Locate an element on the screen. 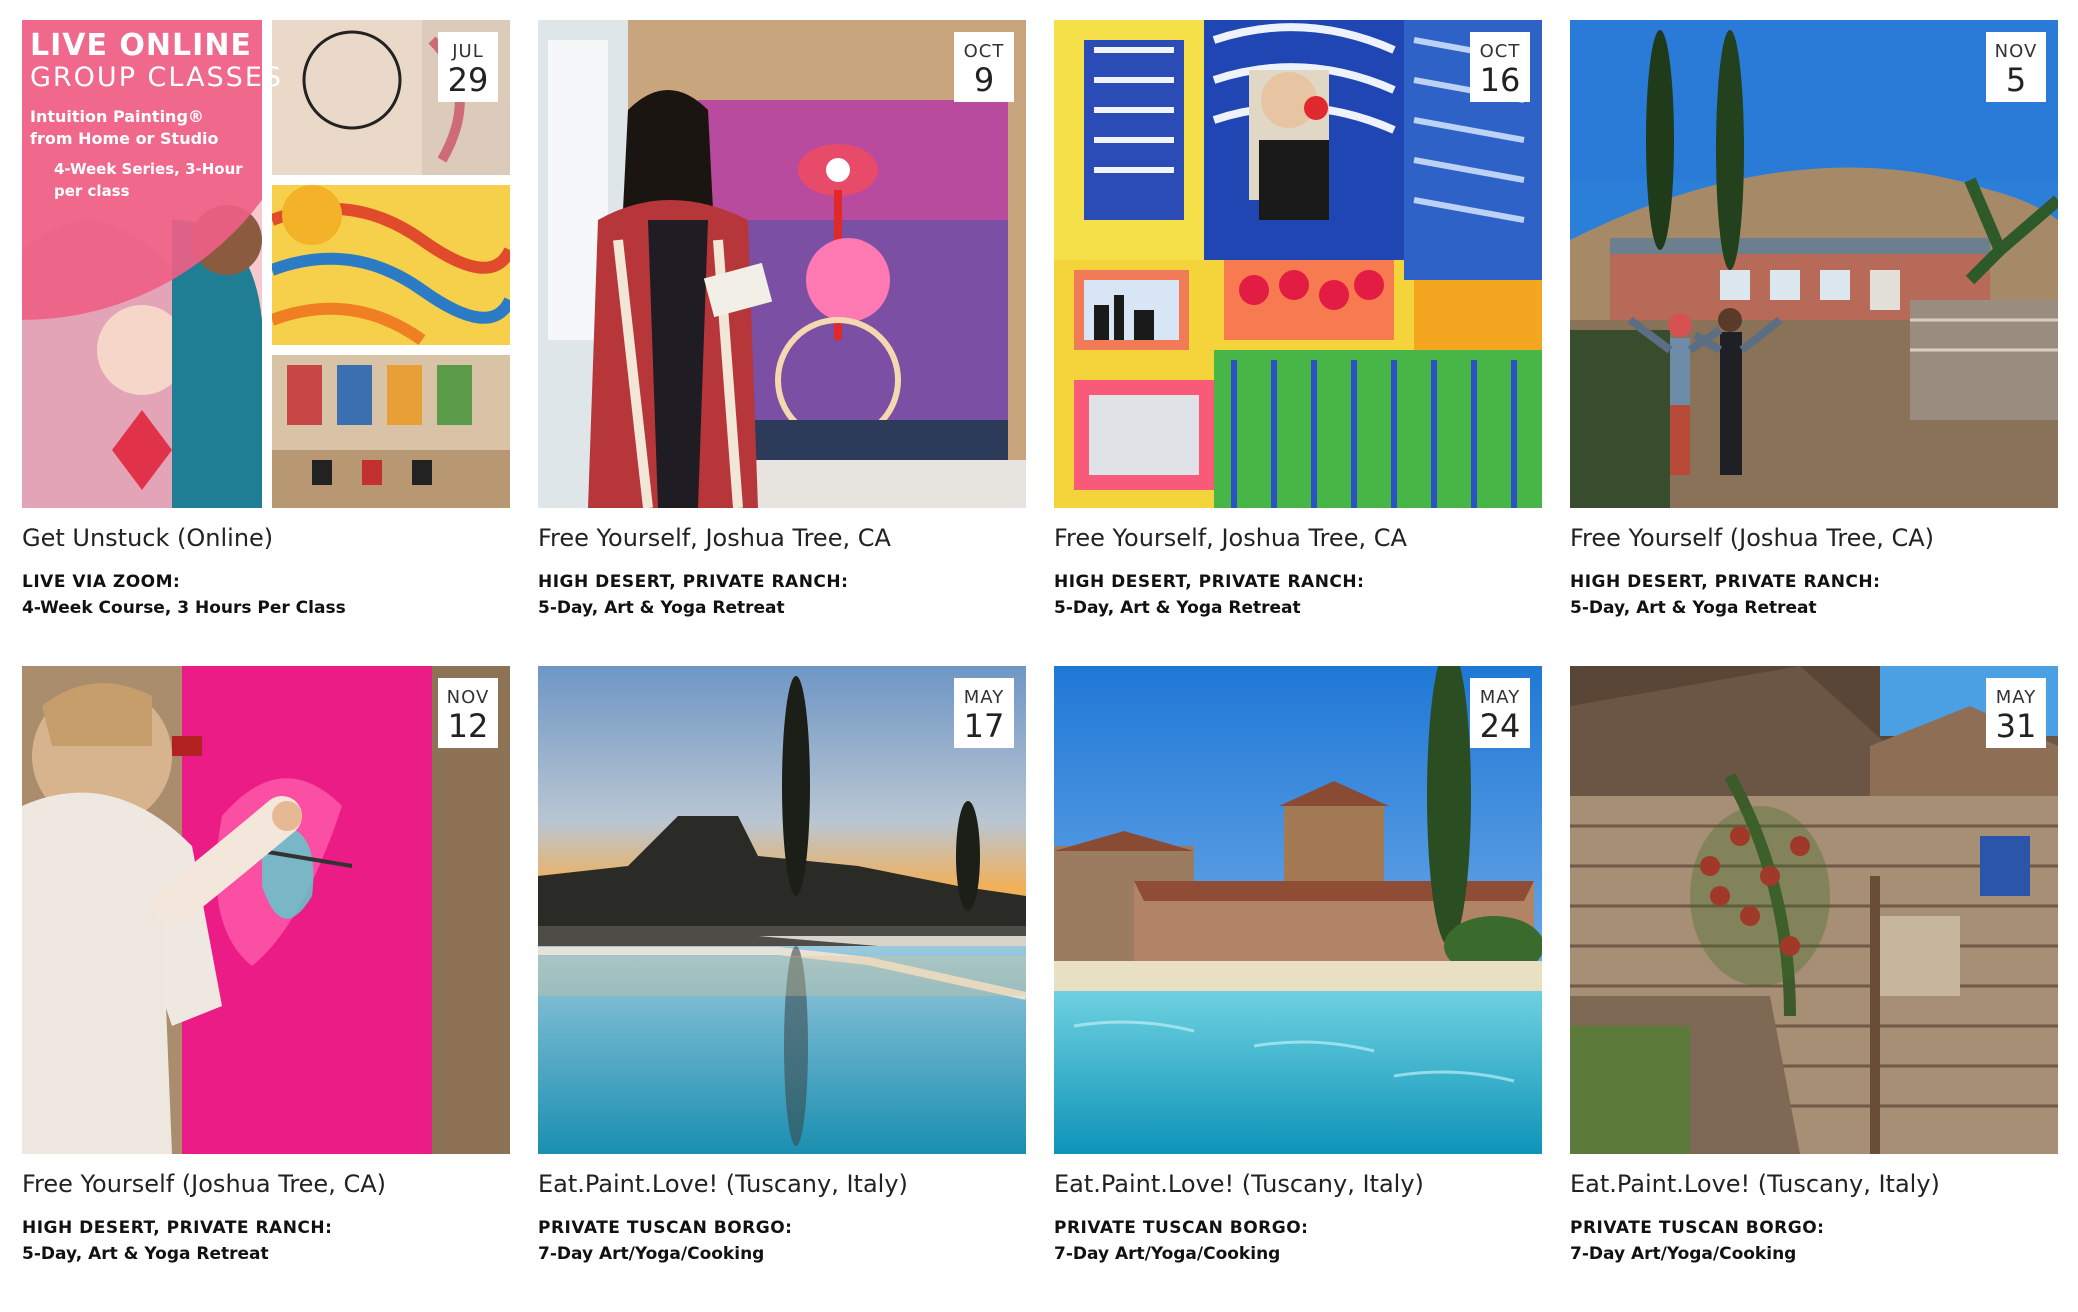 The image size is (2078, 1312). event-image: OCT 9 is located at coordinates (782, 264).